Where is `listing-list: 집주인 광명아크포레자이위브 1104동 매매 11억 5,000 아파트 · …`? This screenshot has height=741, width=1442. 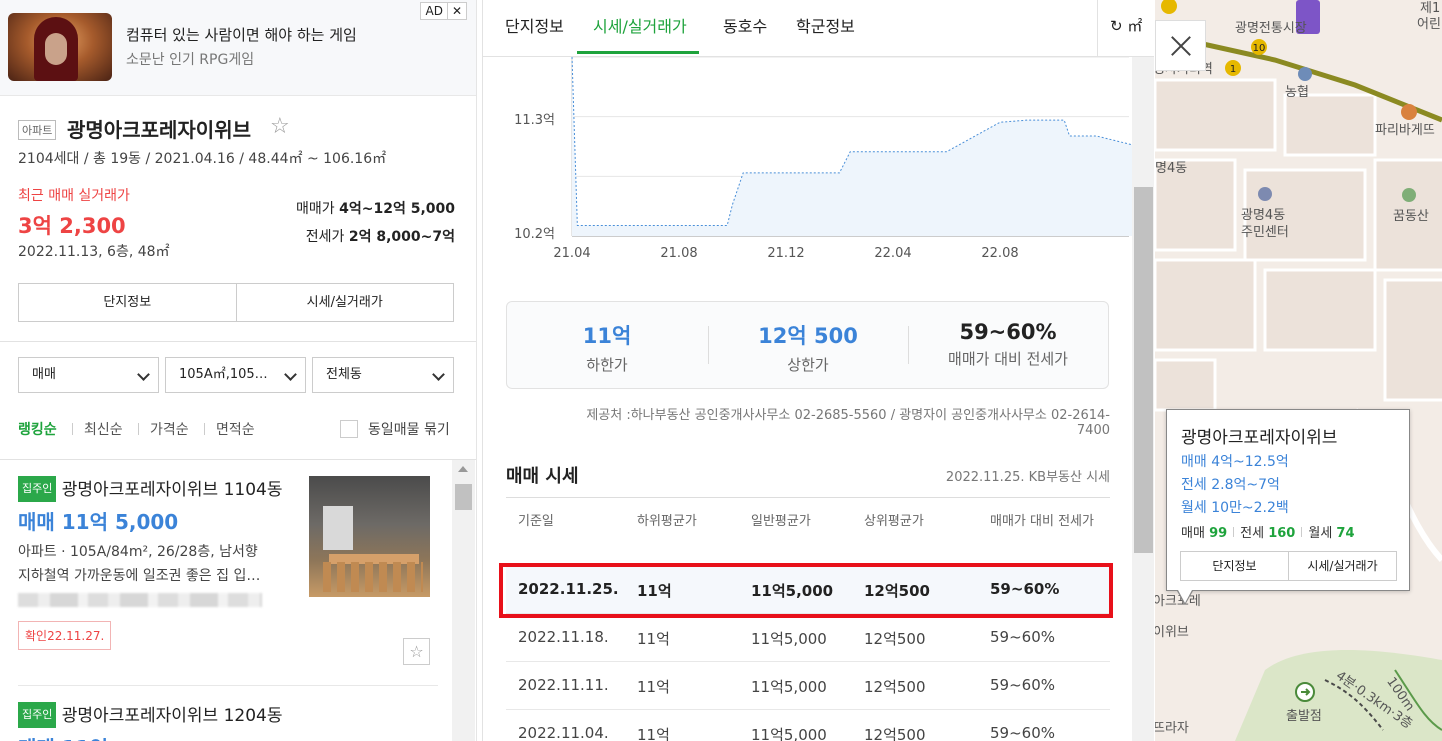 listing-list: 집주인 광명아크포레자이위브 1104동 매매 11억 5,000 아파트 · … is located at coordinates (238, 600).